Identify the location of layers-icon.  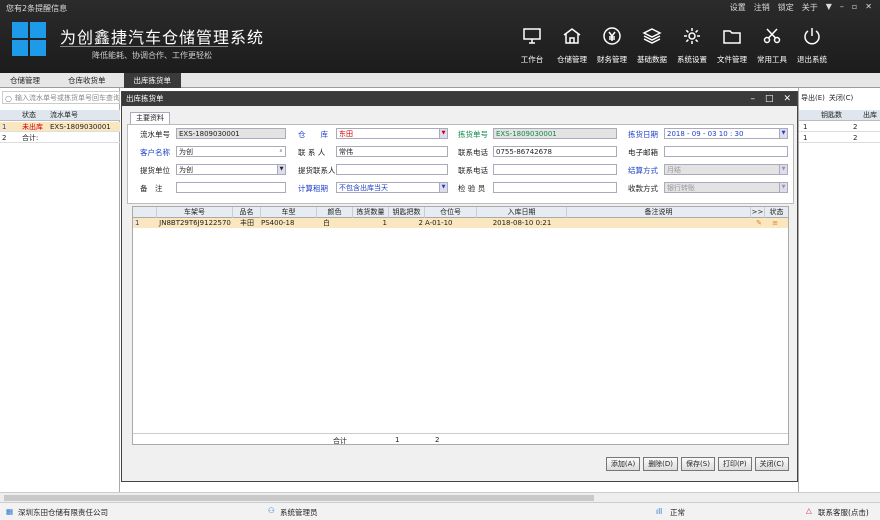
(652, 36).